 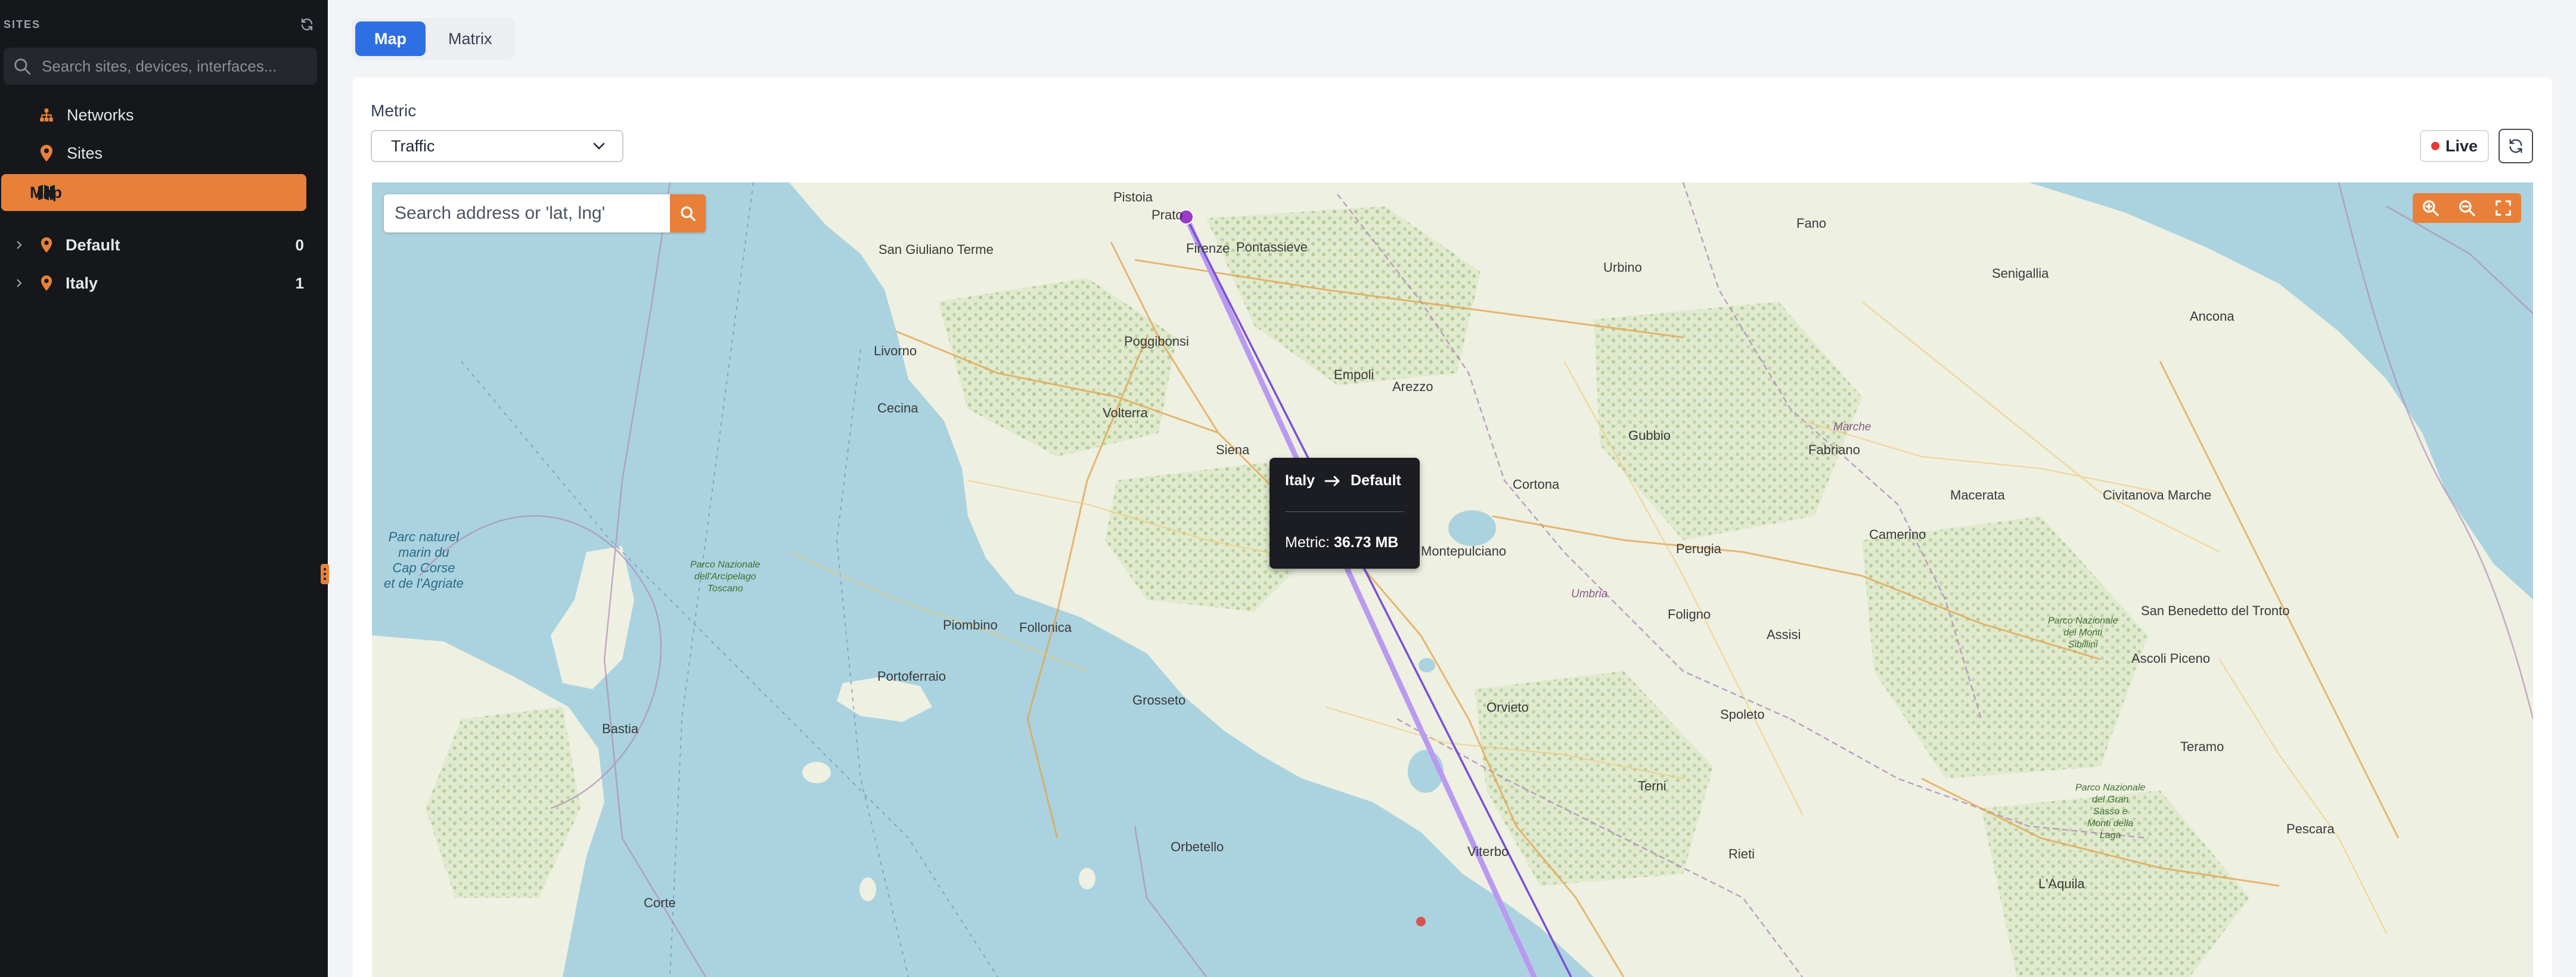 What do you see at coordinates (2202, 746) in the screenshot?
I see `map-label-teramo: Teramo` at bounding box center [2202, 746].